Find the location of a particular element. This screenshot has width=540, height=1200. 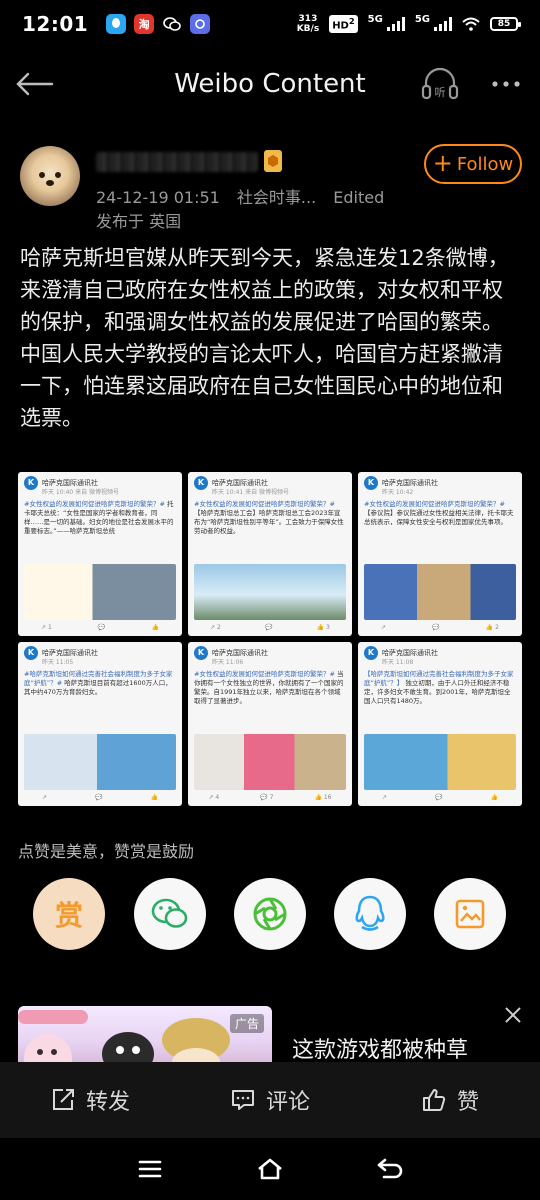

hd-badge: HD2 is located at coordinates (343, 24).